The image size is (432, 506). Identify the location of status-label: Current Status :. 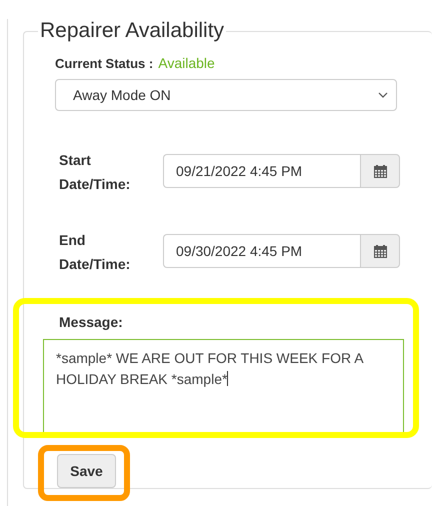
(104, 63).